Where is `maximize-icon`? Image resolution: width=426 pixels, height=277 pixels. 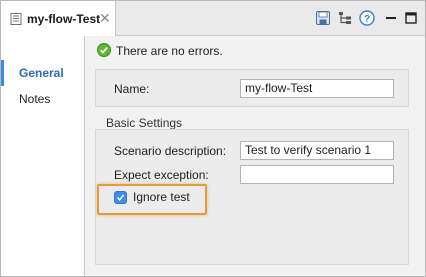 maximize-icon is located at coordinates (411, 18).